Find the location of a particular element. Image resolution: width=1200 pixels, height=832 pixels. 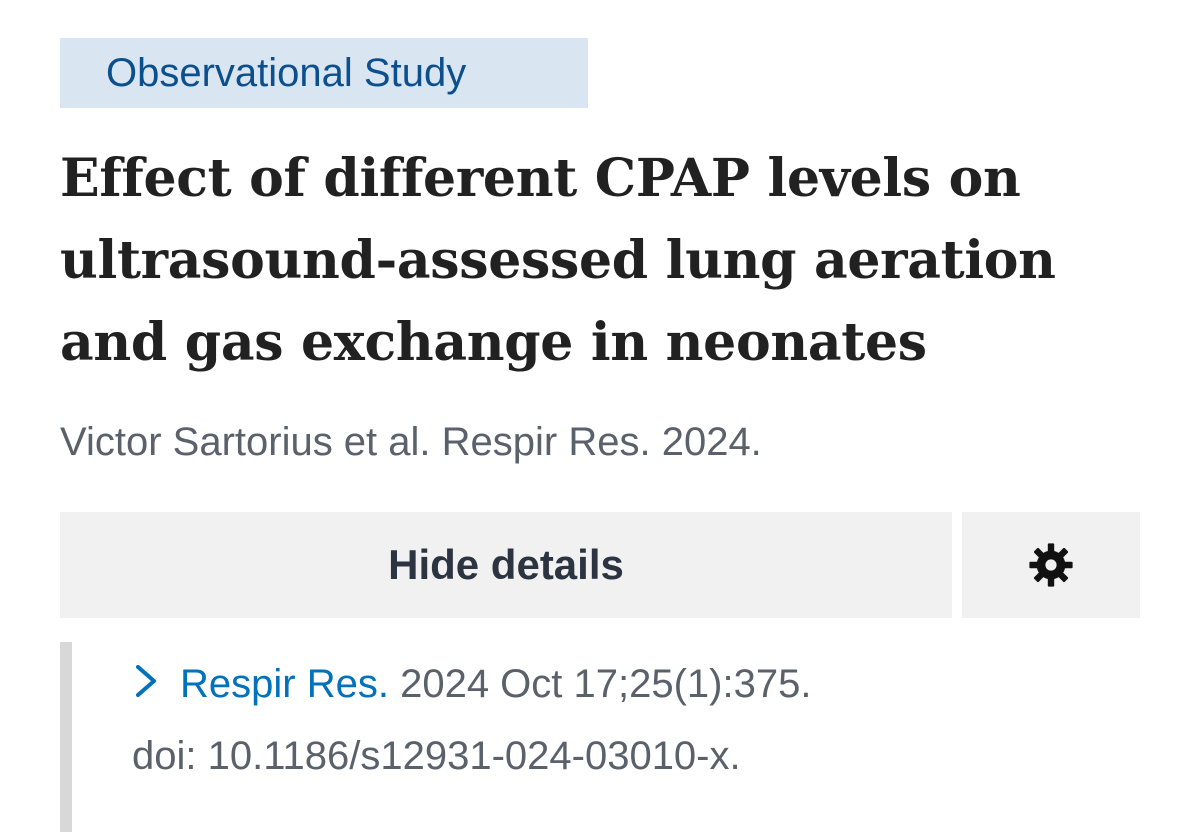

settings-button is located at coordinates (1051, 565).